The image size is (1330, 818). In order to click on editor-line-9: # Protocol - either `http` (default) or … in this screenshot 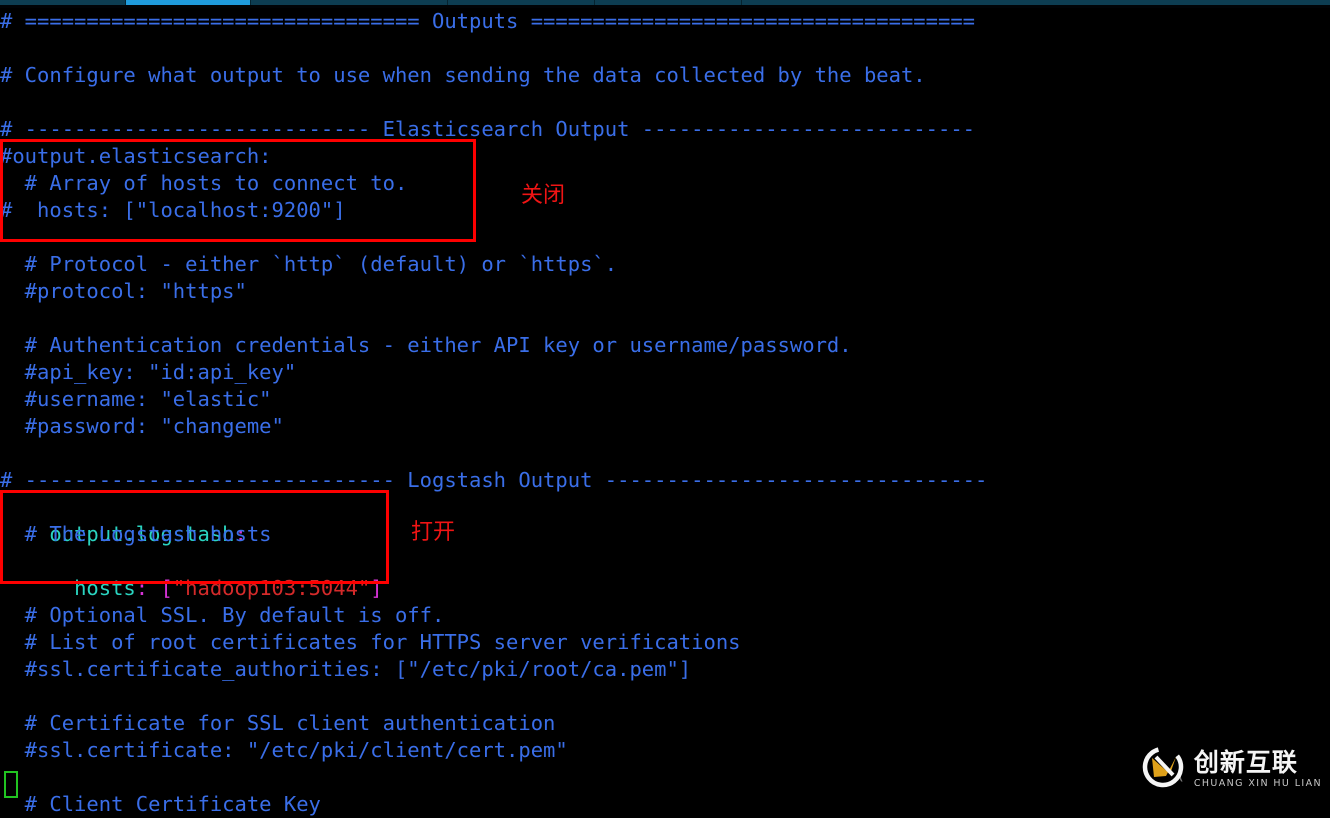, I will do `click(309, 264)`.